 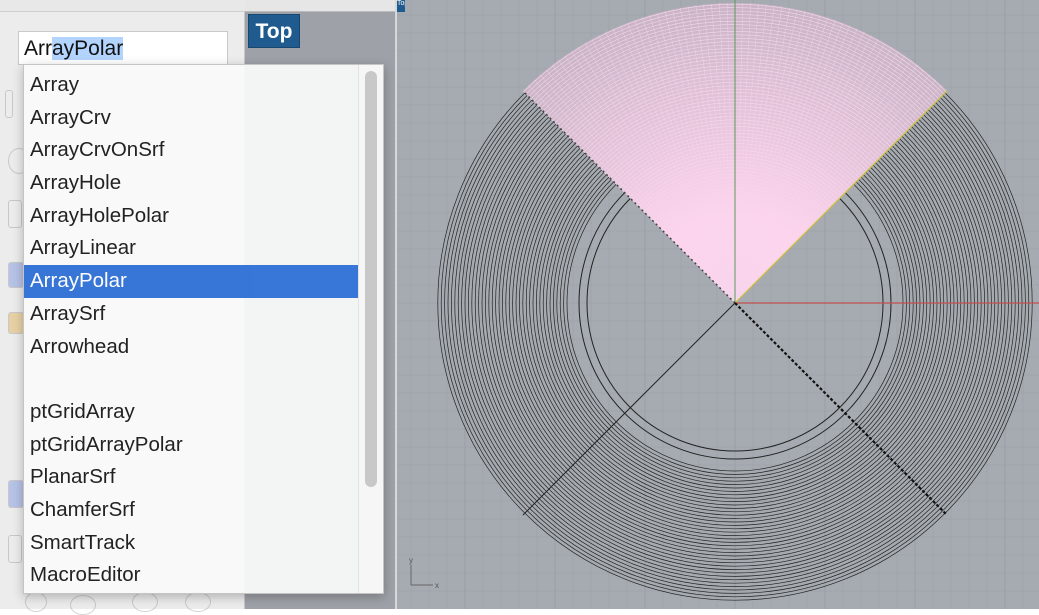 I want to click on dropdown-item: ArrayPolar, so click(x=191, y=281).